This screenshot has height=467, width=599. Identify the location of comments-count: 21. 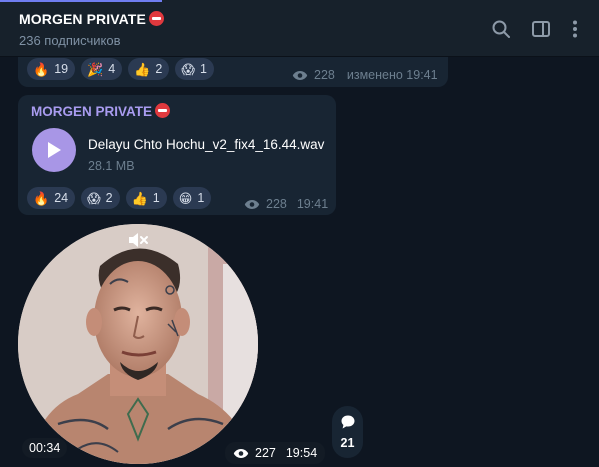
(347, 443).